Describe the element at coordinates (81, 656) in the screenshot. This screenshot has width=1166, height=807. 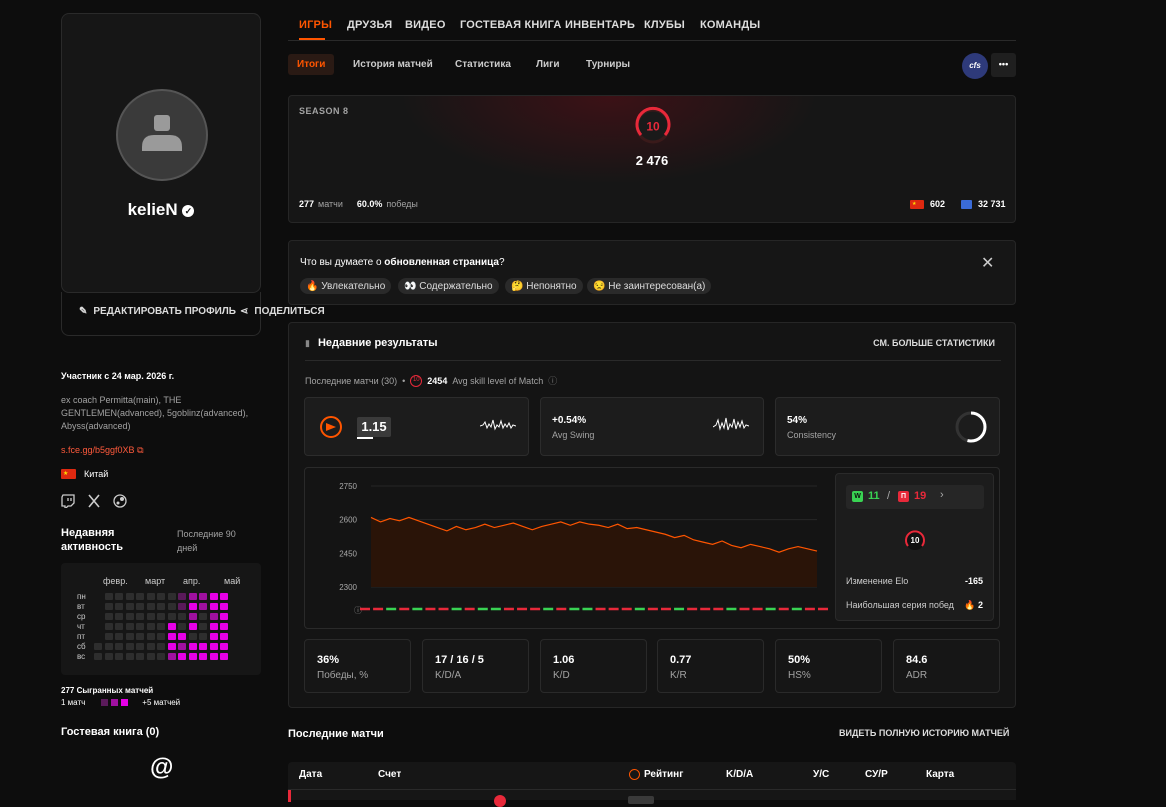
I see `heatmap-day: вс` at that location.